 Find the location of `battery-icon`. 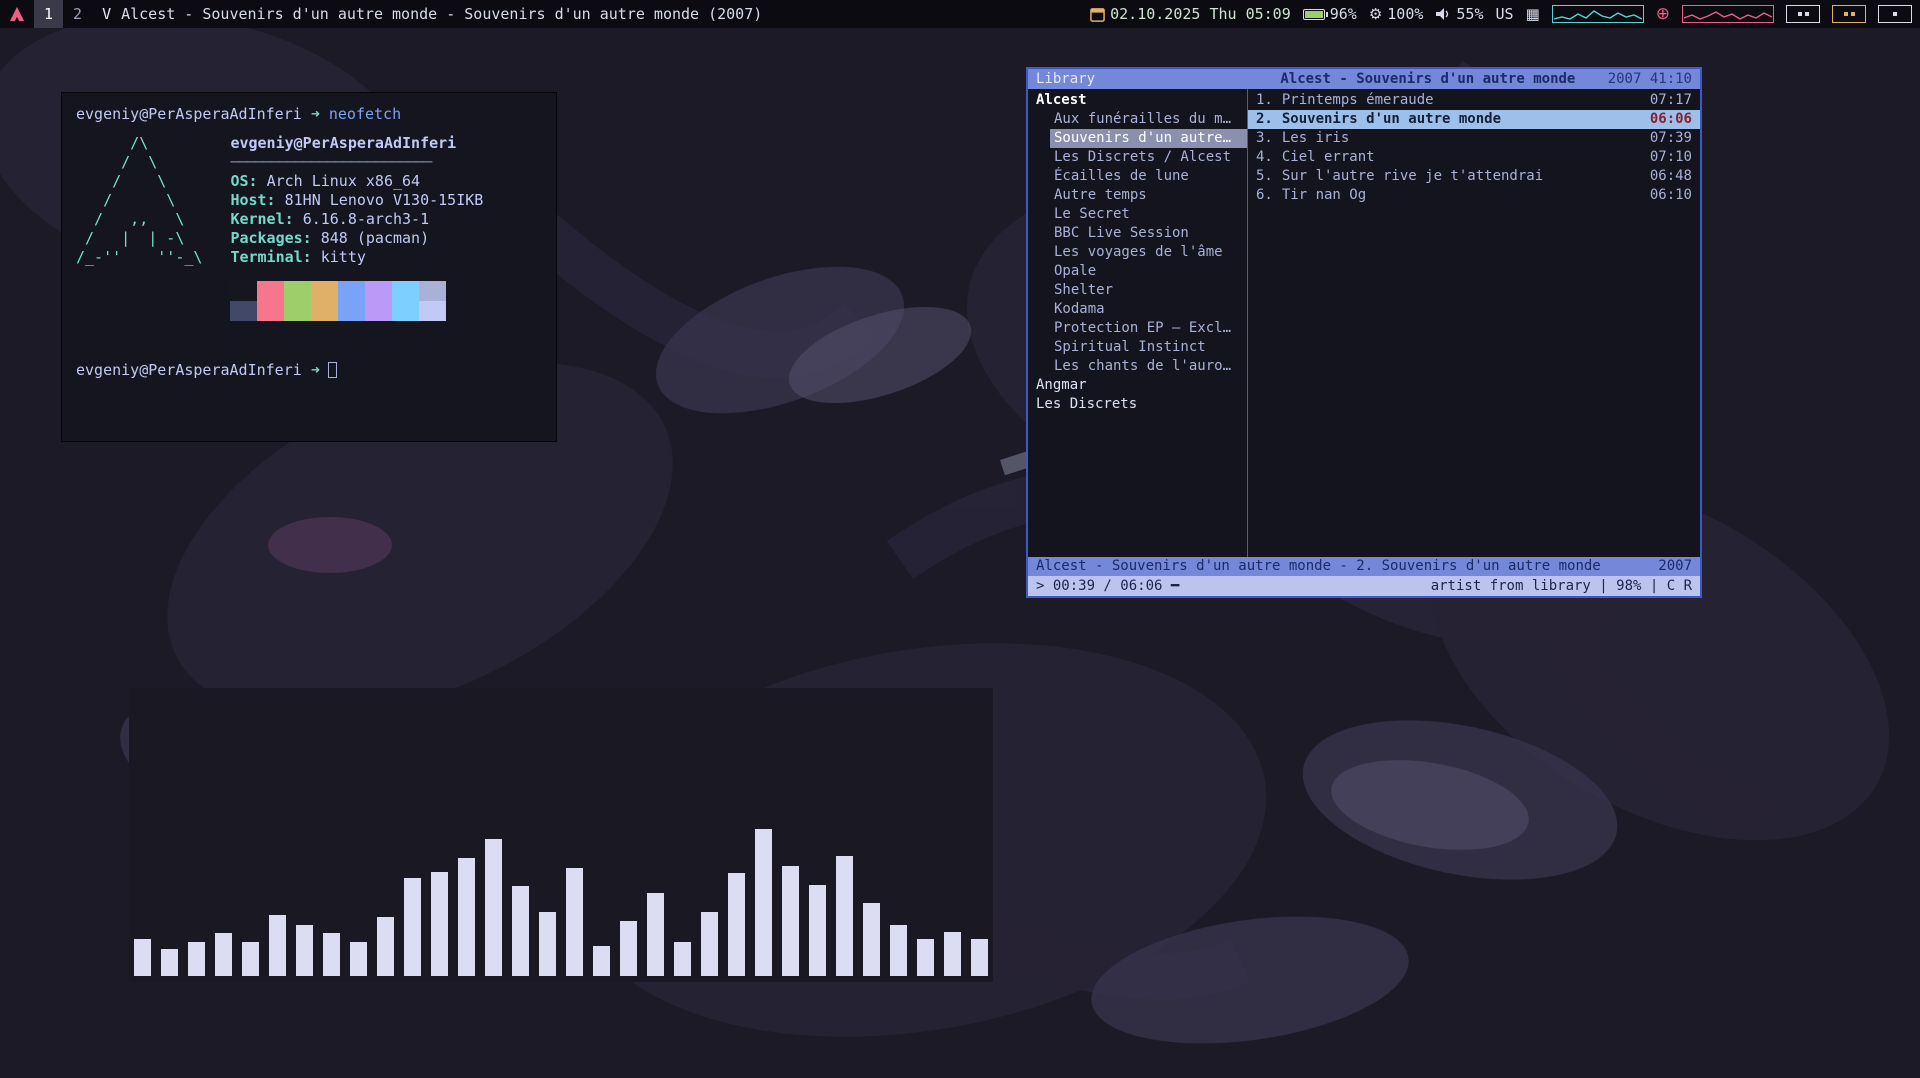

battery-icon is located at coordinates (1315, 14).